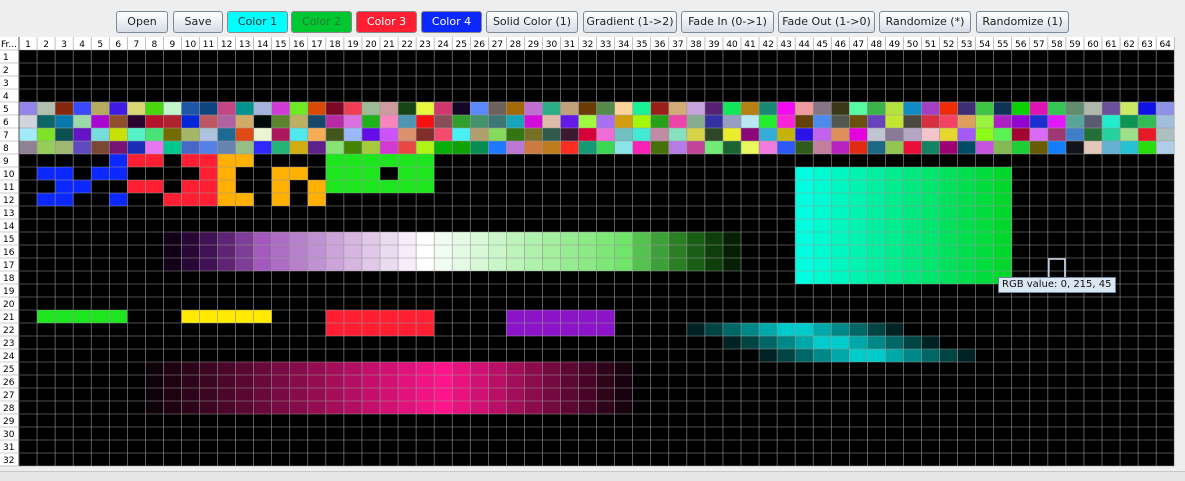 The width and height of the screenshot is (1185, 481). What do you see at coordinates (630, 22) in the screenshot?
I see `gradient-button: Gradient (1->2)` at bounding box center [630, 22].